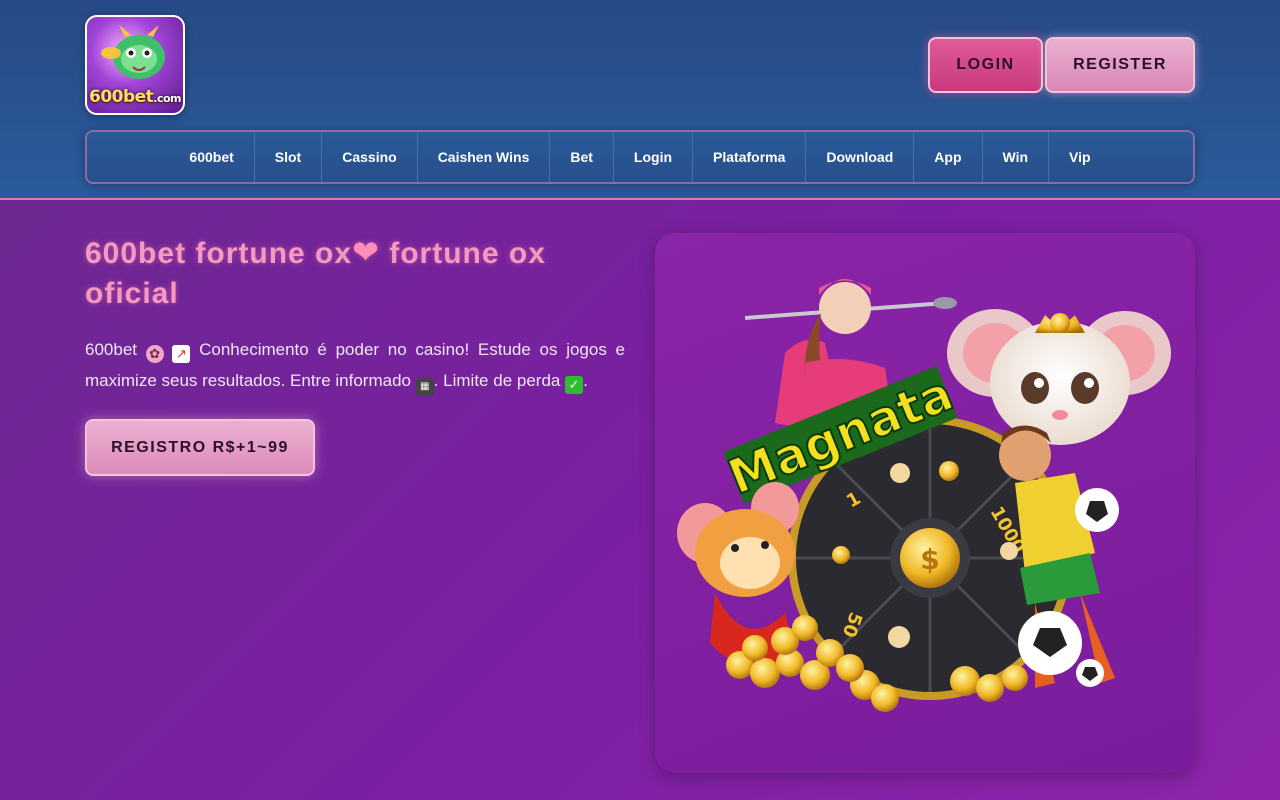 The width and height of the screenshot is (1280, 800). What do you see at coordinates (181, 354) in the screenshot?
I see `chart-increasing-icon: ↗` at bounding box center [181, 354].